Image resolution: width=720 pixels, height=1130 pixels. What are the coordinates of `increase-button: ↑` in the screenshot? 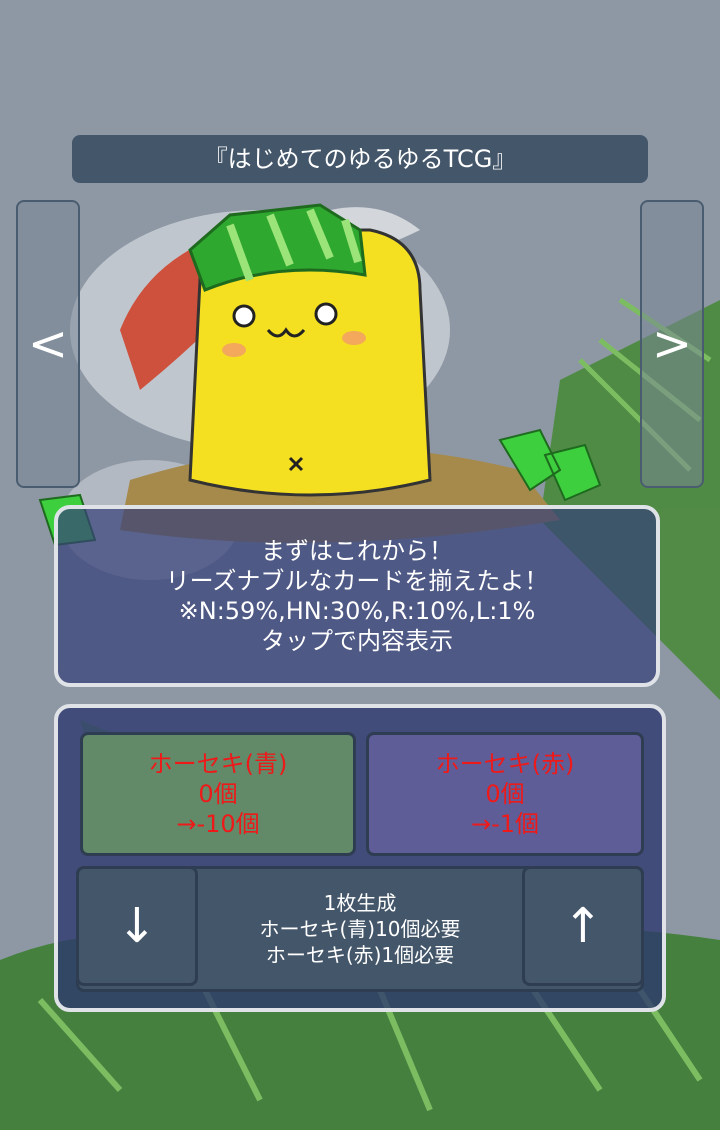 It's located at (583, 926).